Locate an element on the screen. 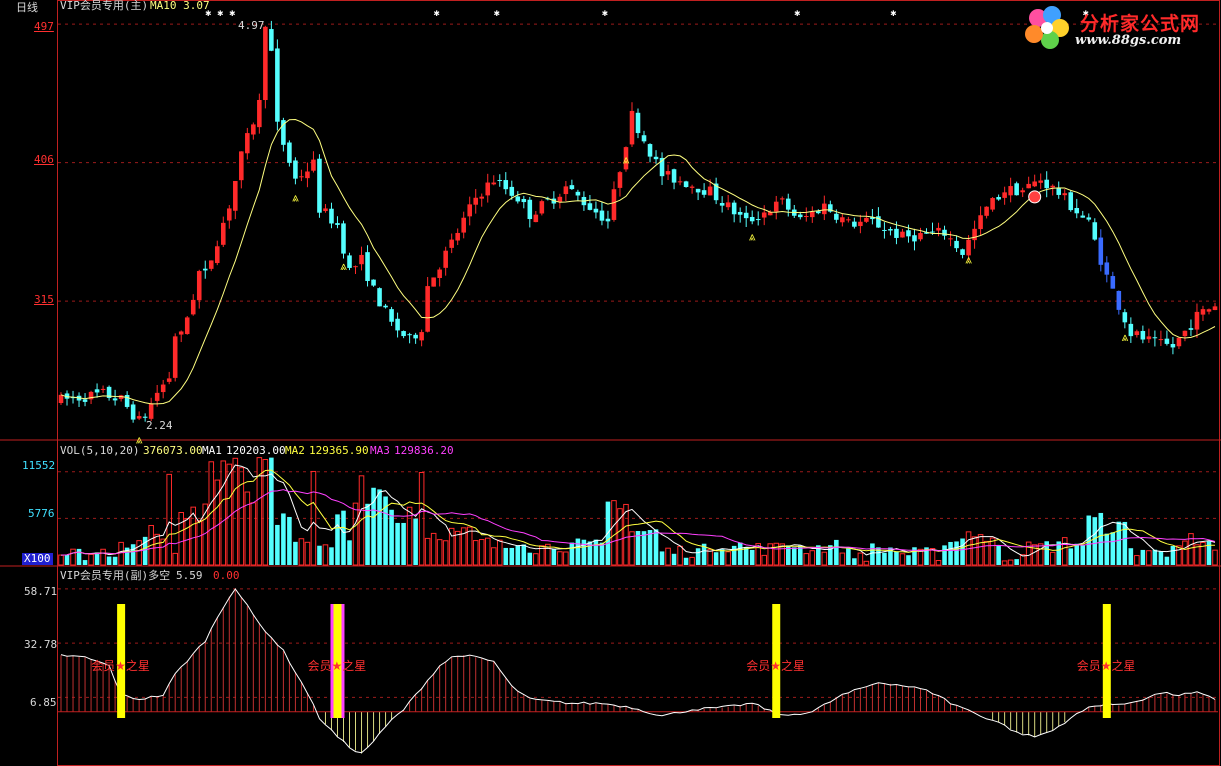  sub-indicator-title: VIP会员专用(副)多空 is located at coordinates (115, 575).